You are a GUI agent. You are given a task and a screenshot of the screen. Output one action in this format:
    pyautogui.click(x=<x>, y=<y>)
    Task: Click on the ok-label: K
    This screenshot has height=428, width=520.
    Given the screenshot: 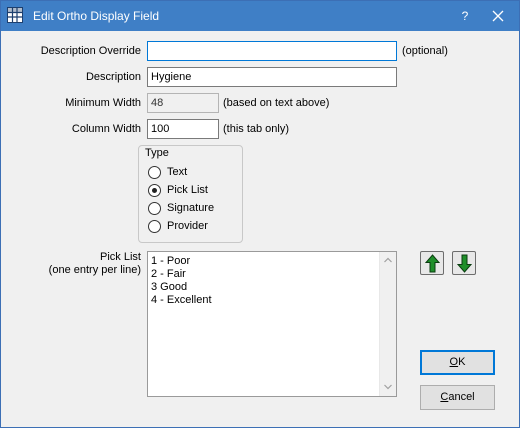 What is the action you would take?
    pyautogui.click(x=462, y=362)
    